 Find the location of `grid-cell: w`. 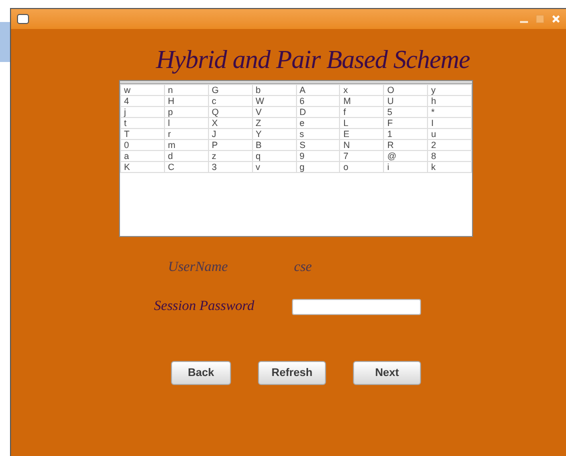

grid-cell: w is located at coordinates (142, 90).